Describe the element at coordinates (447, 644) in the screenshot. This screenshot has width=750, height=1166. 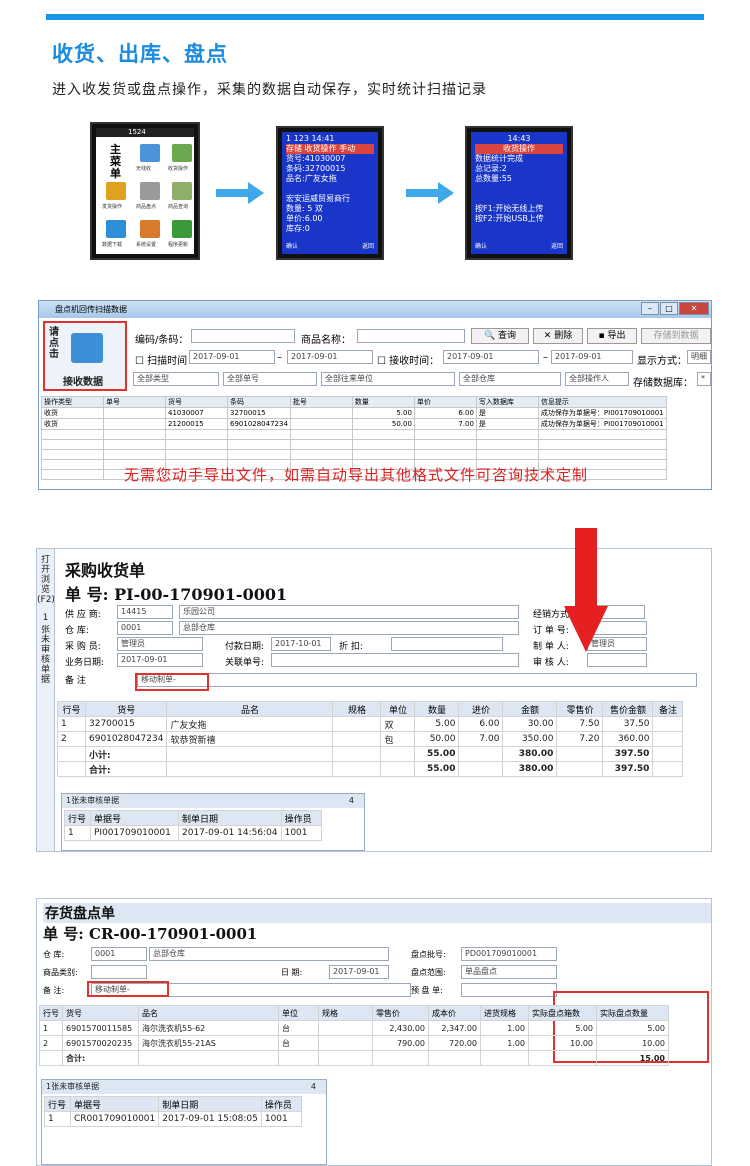
I see `discount-input` at that location.